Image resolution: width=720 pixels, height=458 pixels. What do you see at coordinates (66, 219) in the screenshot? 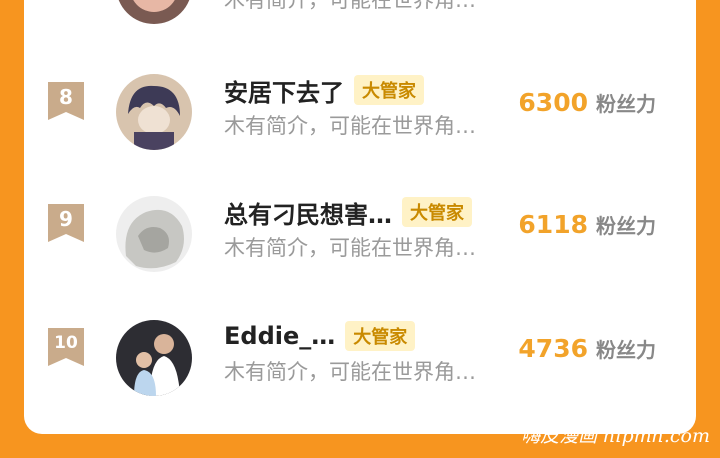
I see `rank-number: 9` at bounding box center [66, 219].